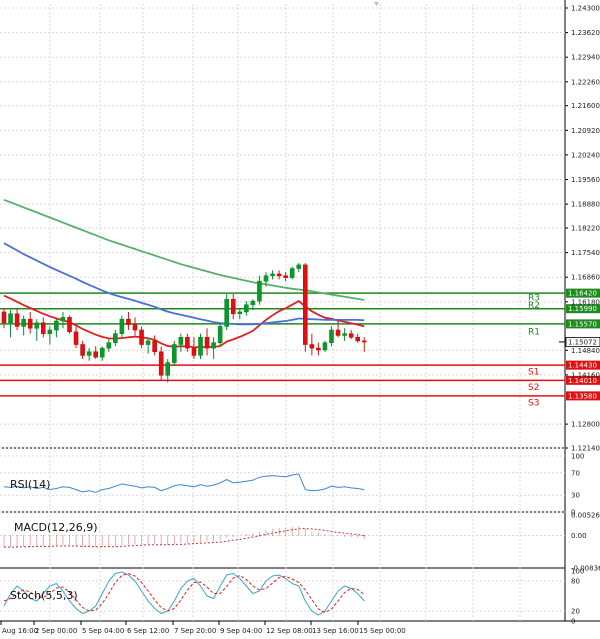 The height and width of the screenshot is (639, 600). What do you see at coordinates (585, 82) in the screenshot?
I see `price-tick-label: 1.22260` at bounding box center [585, 82].